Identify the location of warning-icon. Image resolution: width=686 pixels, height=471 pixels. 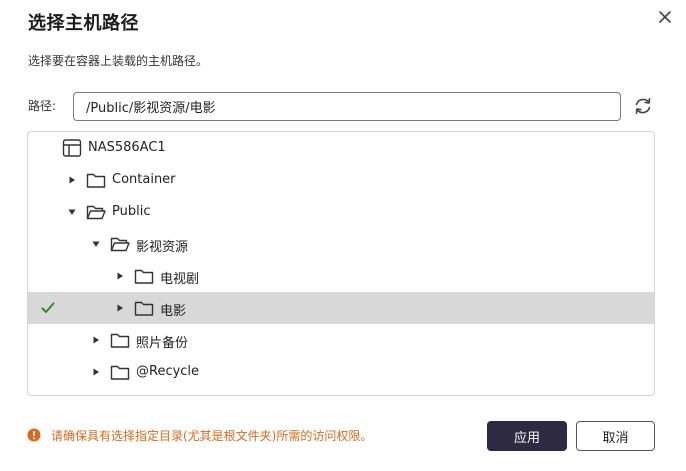
(34, 435).